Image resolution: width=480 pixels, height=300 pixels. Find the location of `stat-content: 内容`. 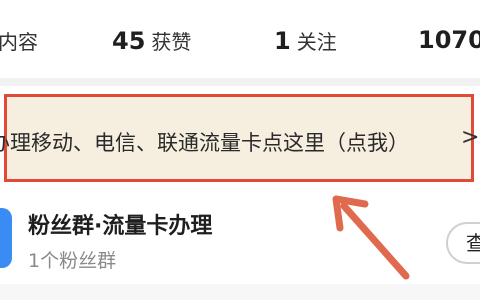

stat-content: 内容 is located at coordinates (19, 40).